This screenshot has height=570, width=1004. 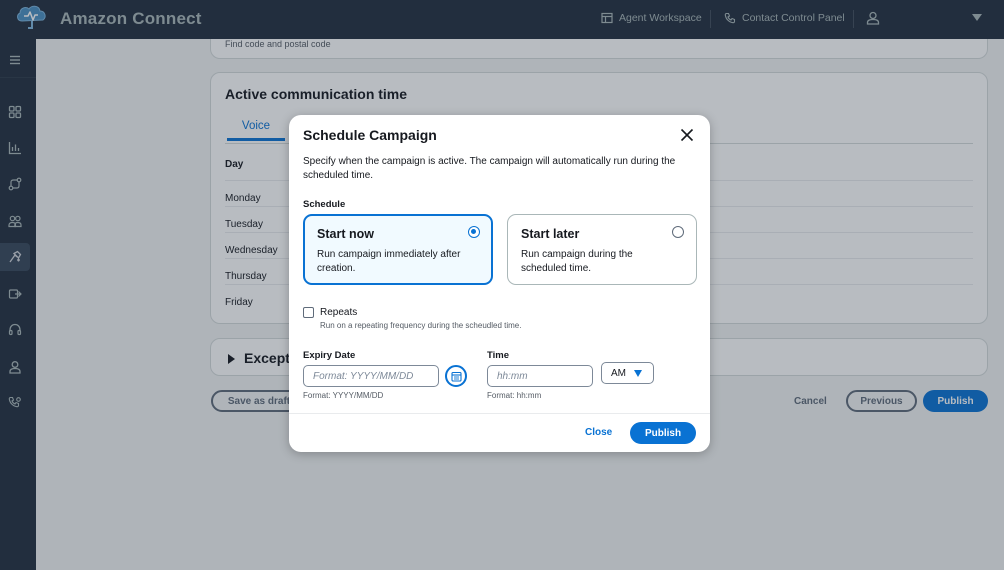 I want to click on start-later-radio, so click(x=678, y=232).